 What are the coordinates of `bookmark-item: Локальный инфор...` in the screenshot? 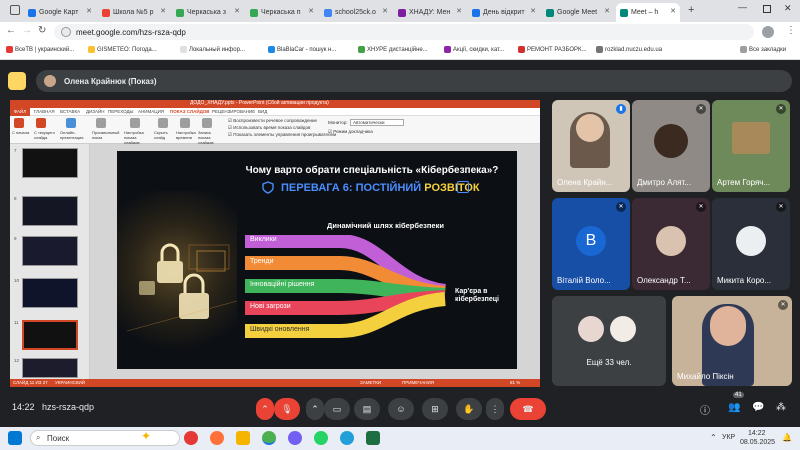 It's located at (212, 49).